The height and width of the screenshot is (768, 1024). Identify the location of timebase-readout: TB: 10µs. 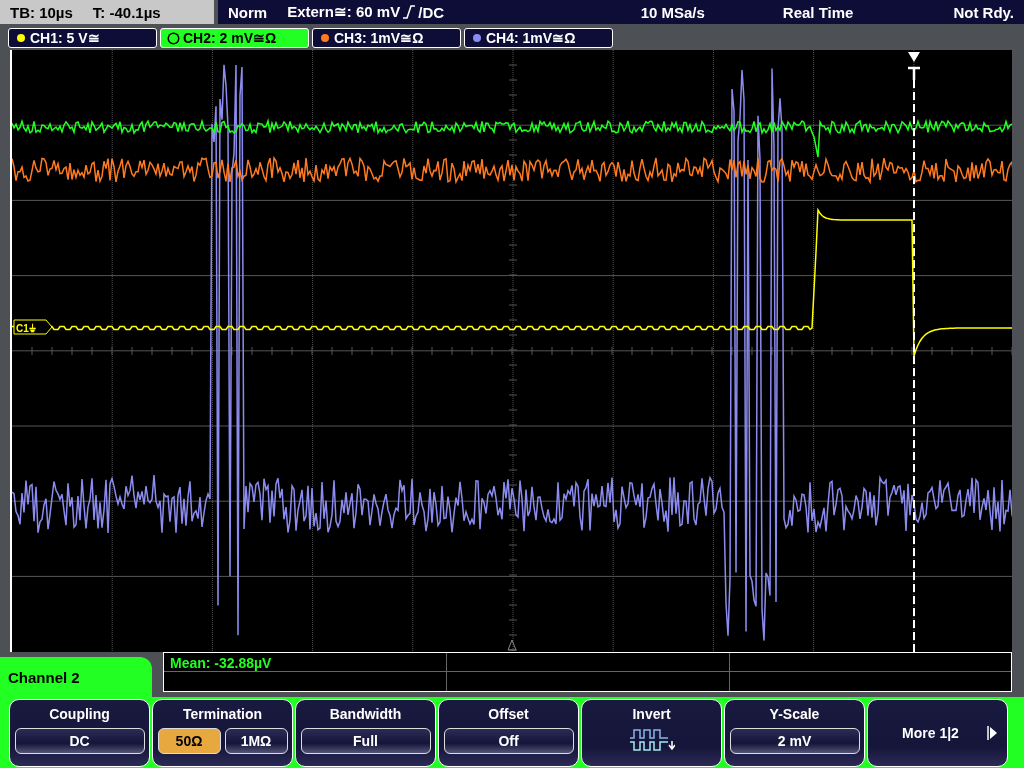
(41, 12).